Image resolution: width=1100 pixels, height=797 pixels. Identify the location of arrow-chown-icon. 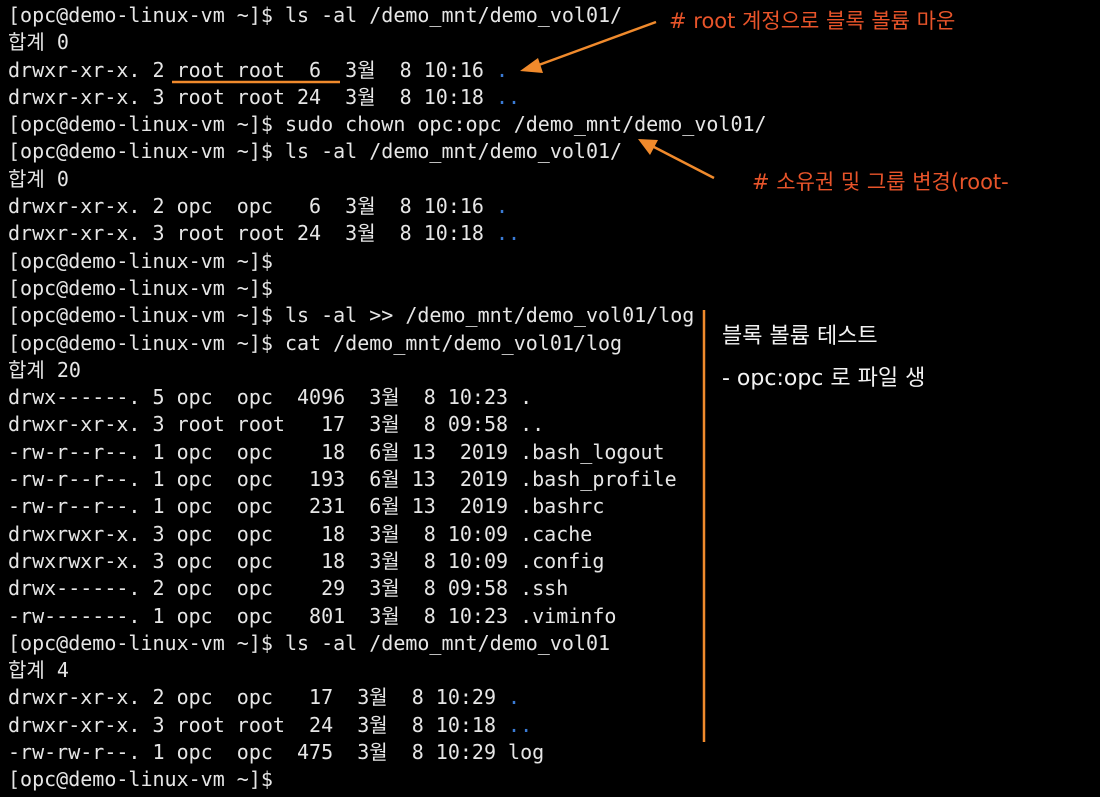
(676, 159).